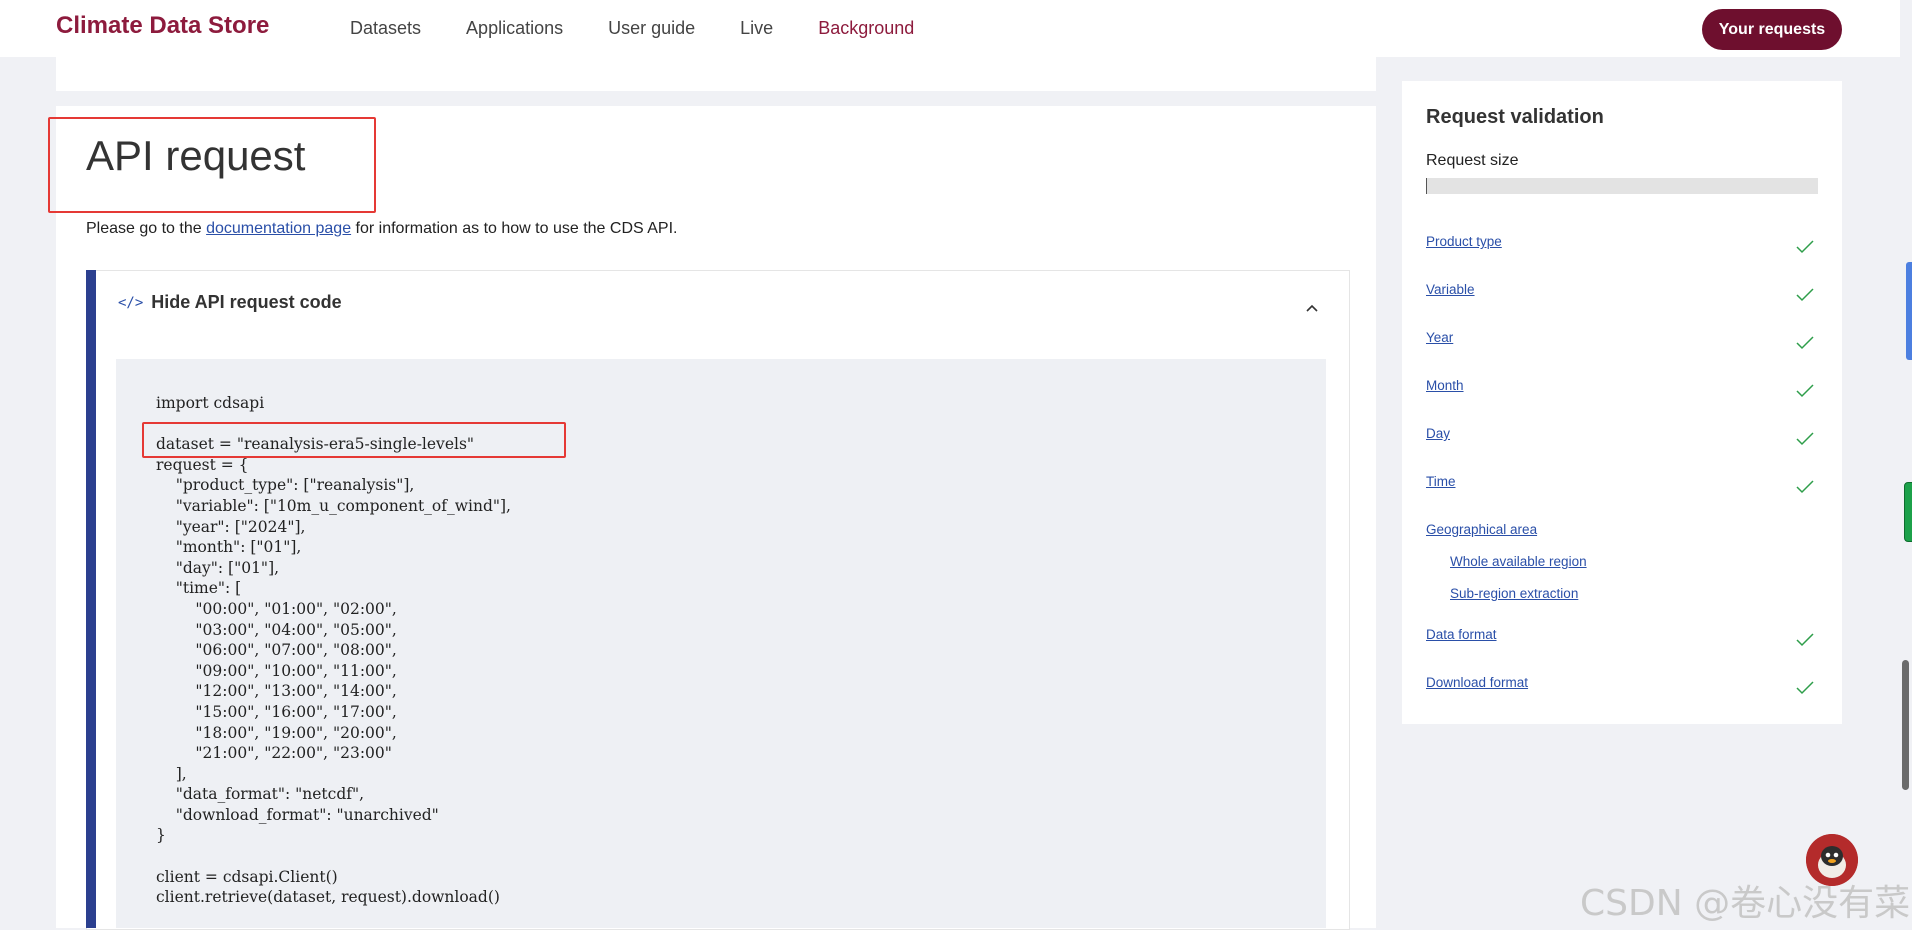  Describe the element at coordinates (1908, 512) in the screenshot. I see `side-panel-tab-green` at that location.